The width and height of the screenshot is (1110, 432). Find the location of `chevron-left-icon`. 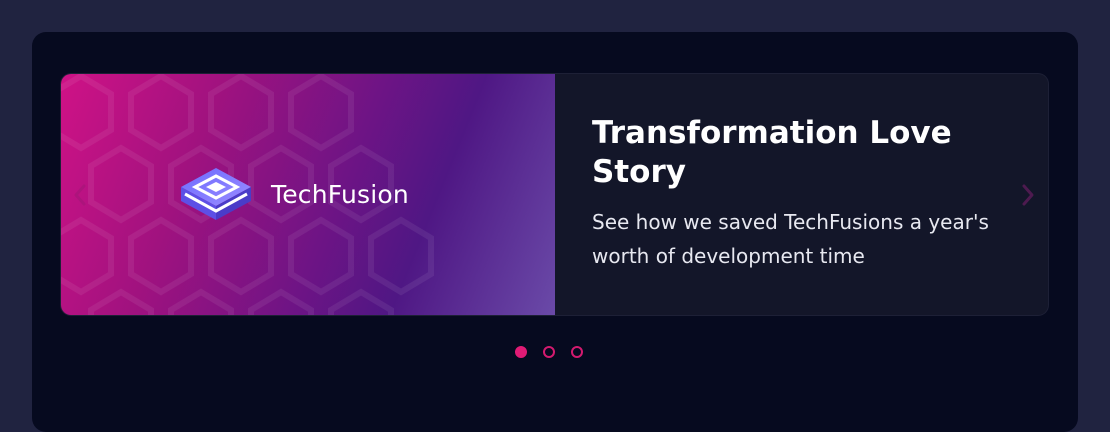

chevron-left-icon is located at coordinates (80, 195).